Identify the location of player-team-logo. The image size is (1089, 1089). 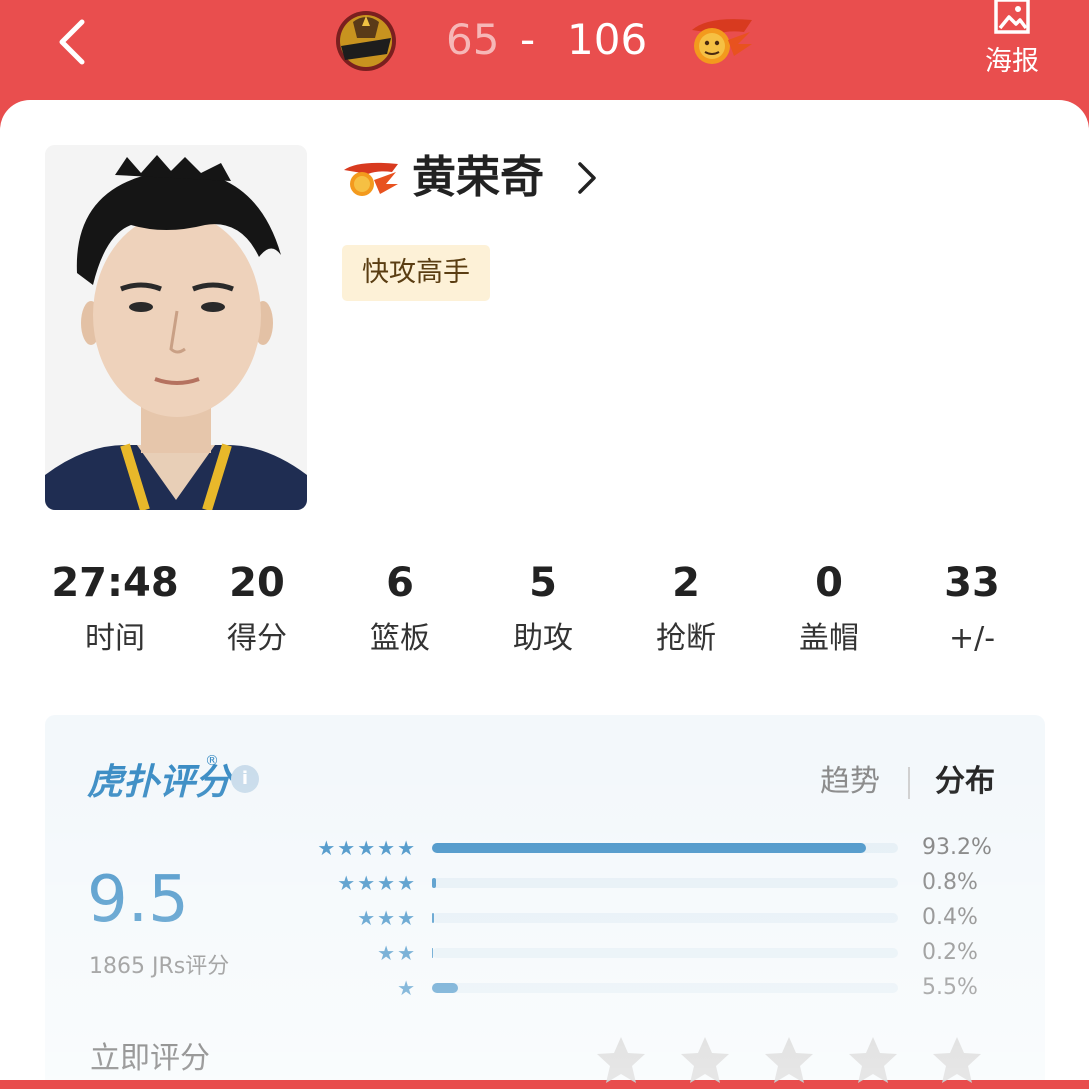
(371, 179).